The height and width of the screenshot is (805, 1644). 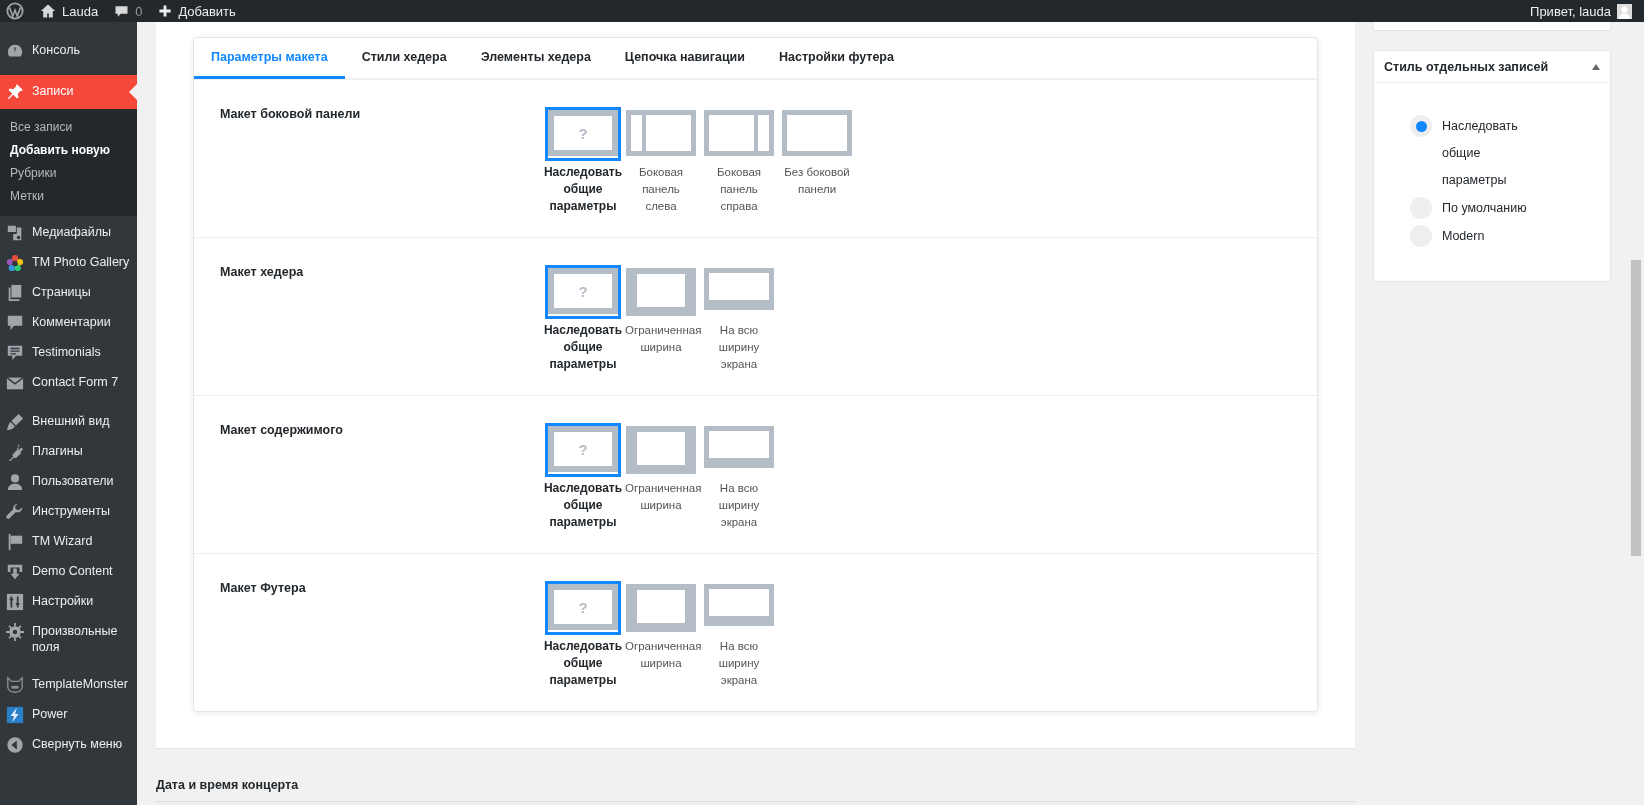 What do you see at coordinates (68, 685) in the screenshot?
I see `menu-item: TemplateMonster` at bounding box center [68, 685].